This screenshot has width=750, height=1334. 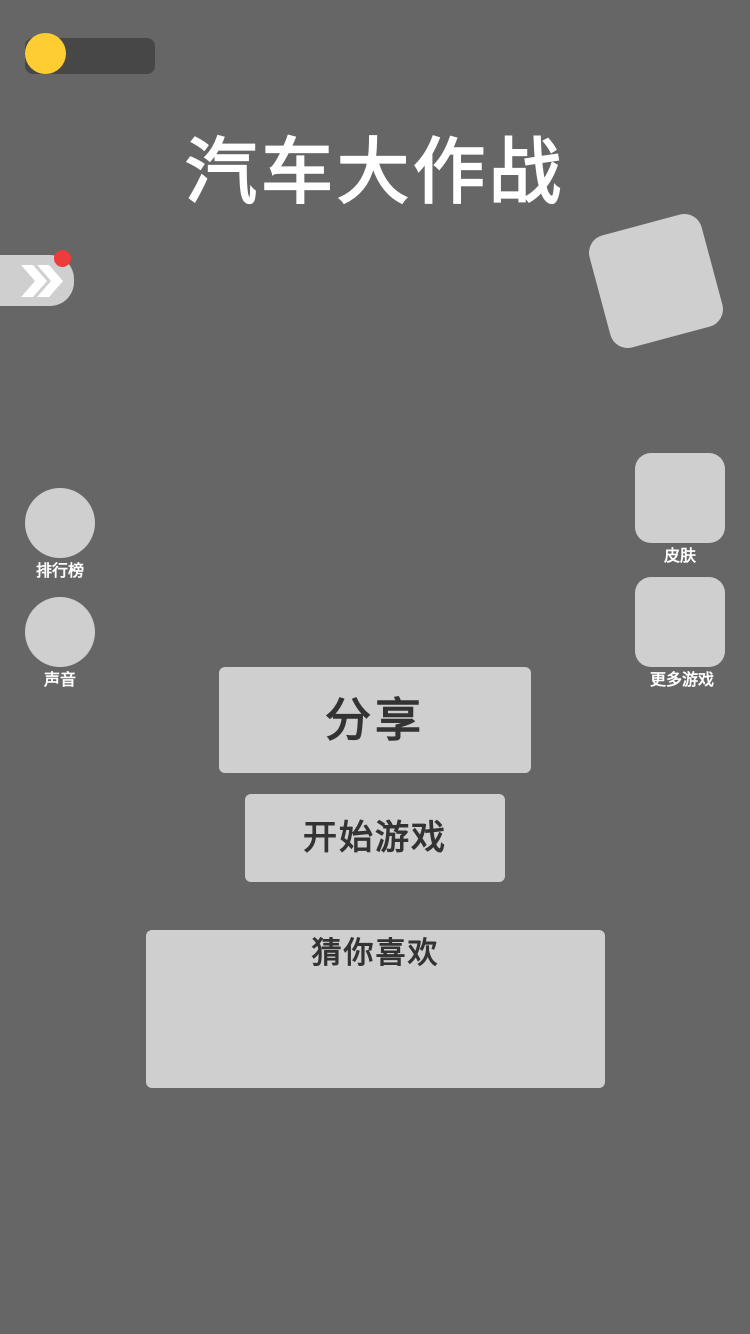 I want to click on share-button: 分享, so click(x=375, y=720).